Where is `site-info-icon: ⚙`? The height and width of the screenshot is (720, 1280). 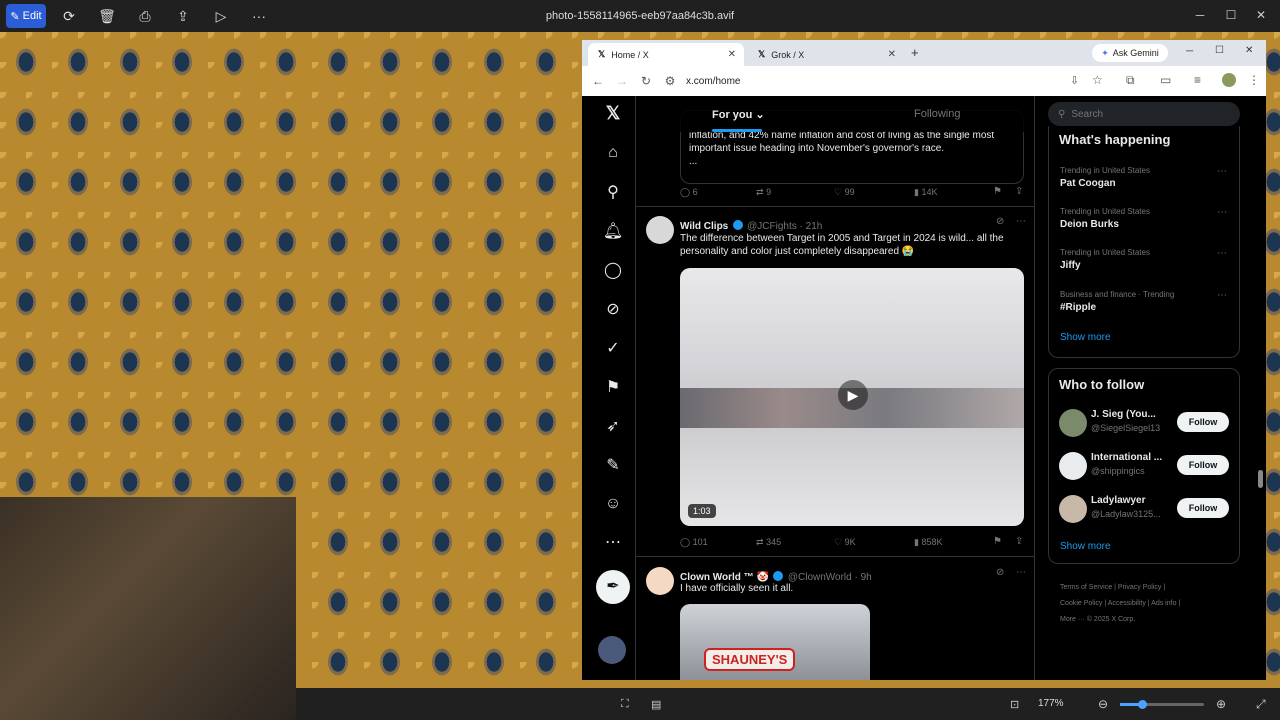
site-info-icon: ⚙ is located at coordinates (670, 81).